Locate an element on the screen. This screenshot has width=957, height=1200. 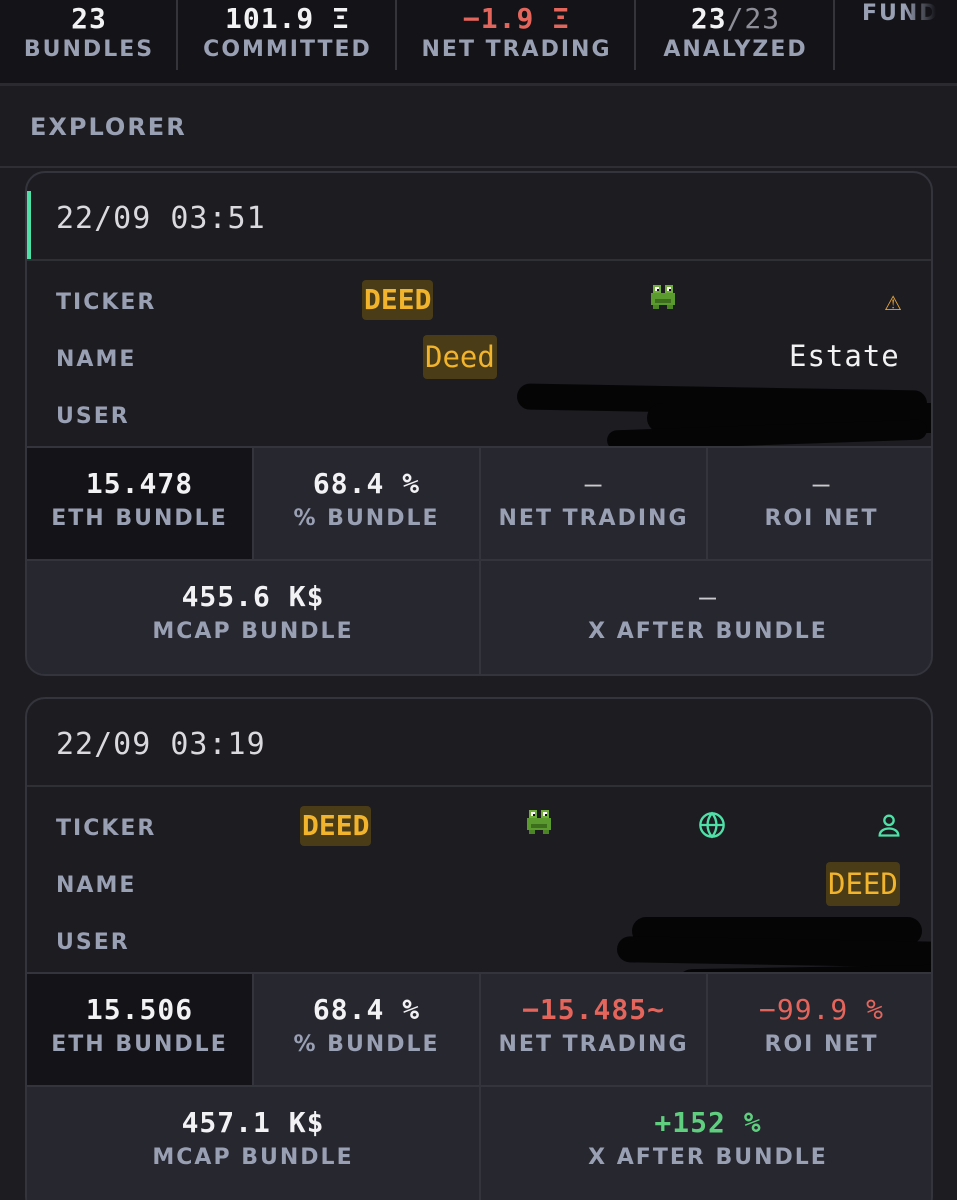
stat-committed-label: COMMITTED is located at coordinates (287, 49).